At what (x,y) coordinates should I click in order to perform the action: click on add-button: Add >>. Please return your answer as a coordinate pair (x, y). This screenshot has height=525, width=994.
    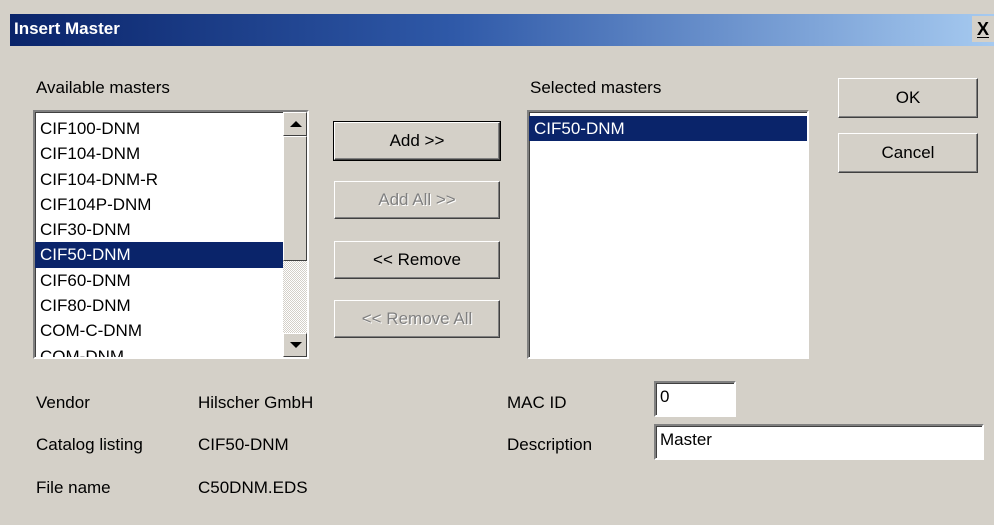
    Looking at the image, I should click on (417, 141).